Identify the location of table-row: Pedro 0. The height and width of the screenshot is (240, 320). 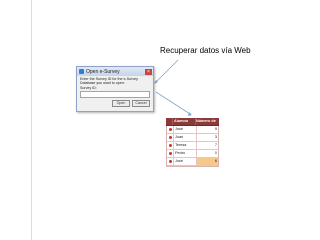
(192, 154).